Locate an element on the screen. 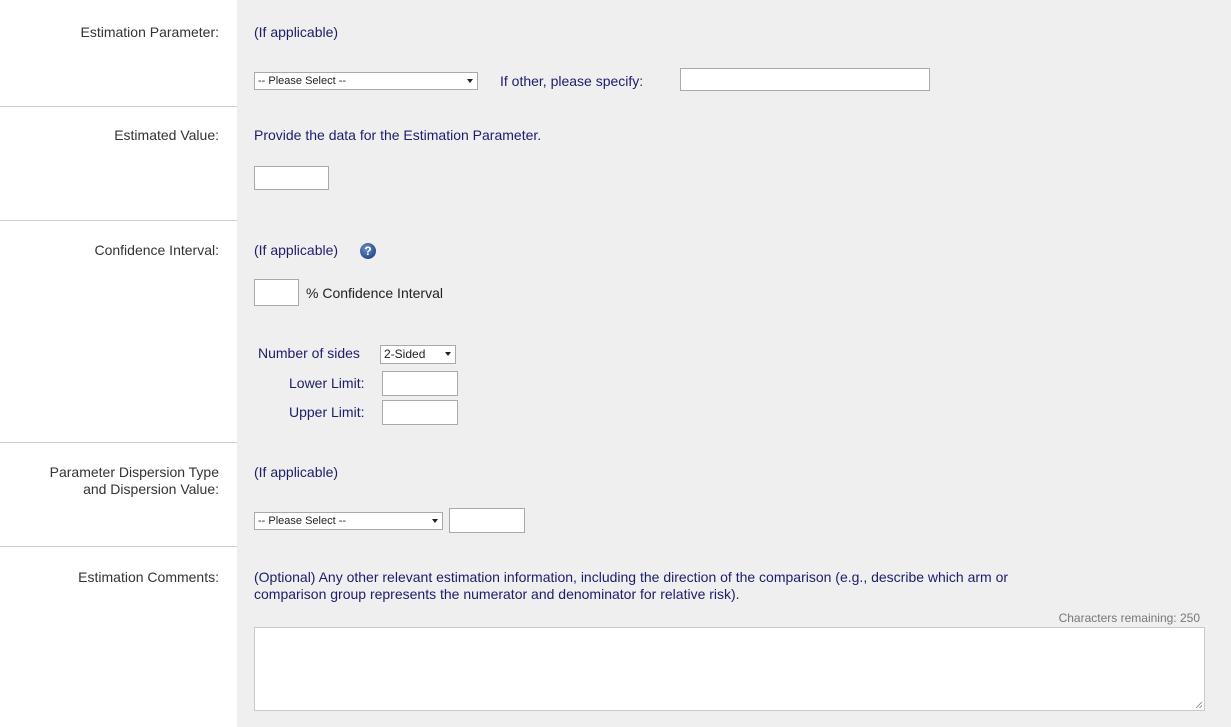  dispersion-label-line1: Parameter Dispersion Type is located at coordinates (134, 472).